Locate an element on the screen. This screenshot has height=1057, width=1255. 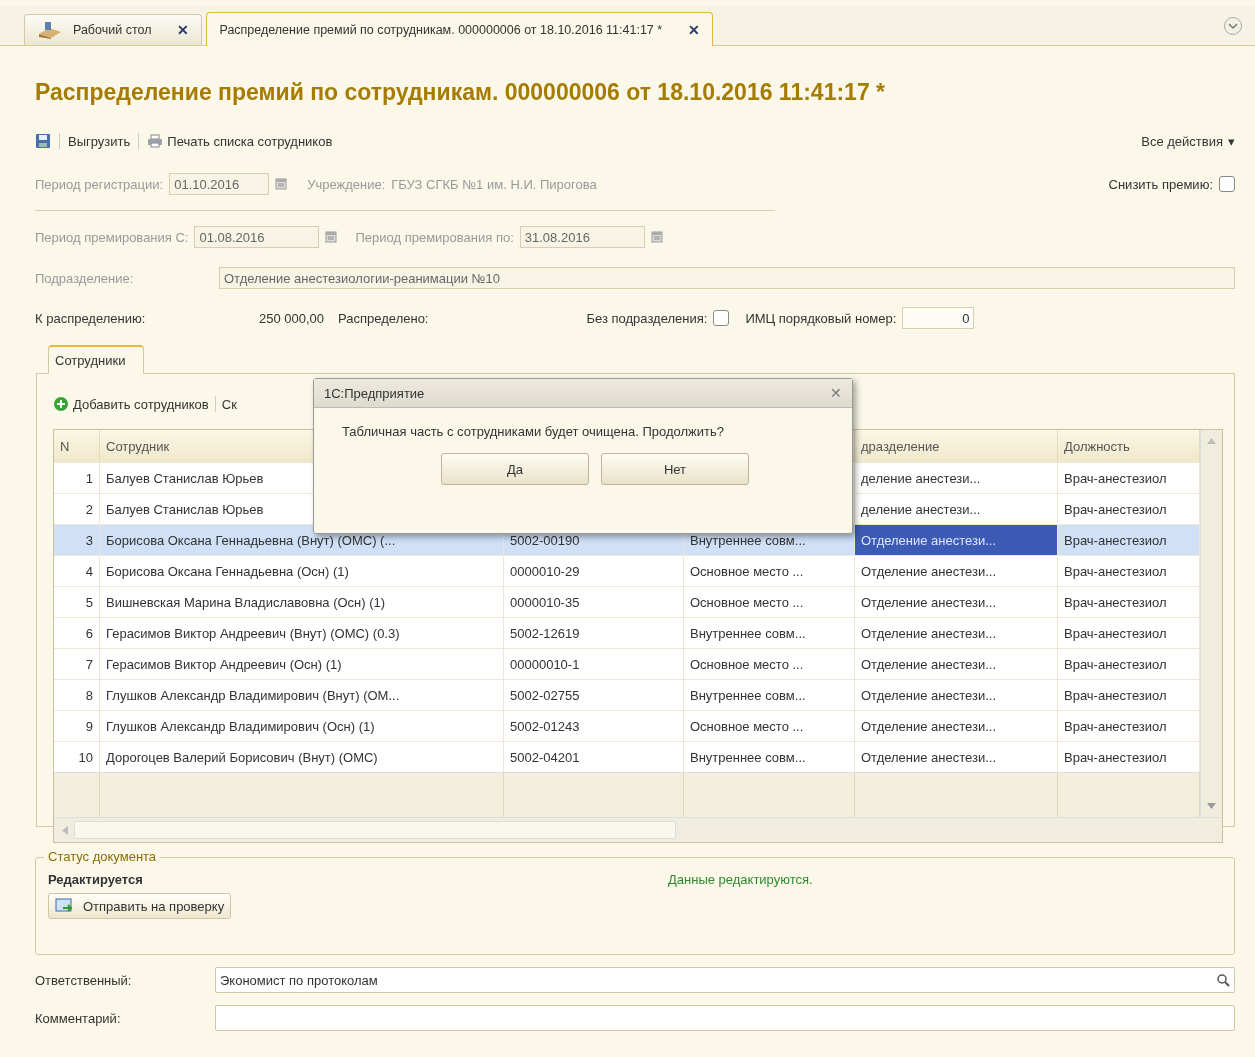
table-cell: 5002-12619 is located at coordinates (594, 633).